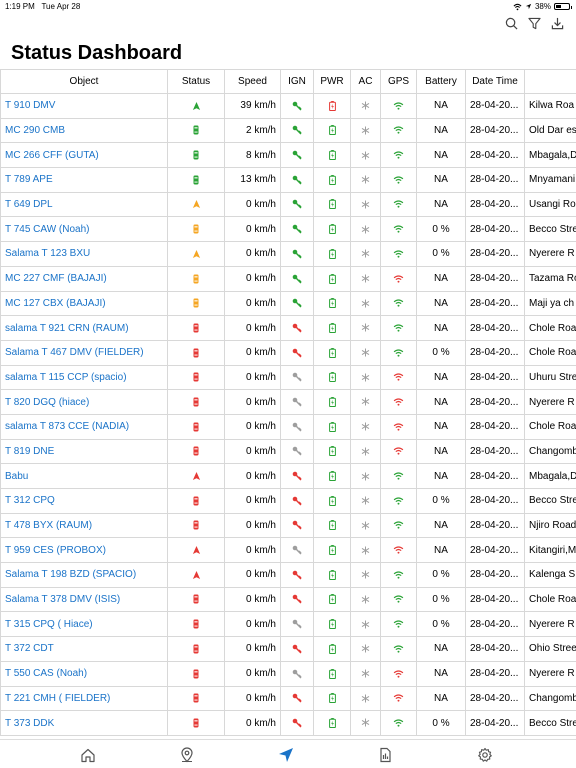 Image resolution: width=576 pixels, height=768 pixels. What do you see at coordinates (196, 204) in the screenshot?
I see `vehicle-moving-icon` at bounding box center [196, 204].